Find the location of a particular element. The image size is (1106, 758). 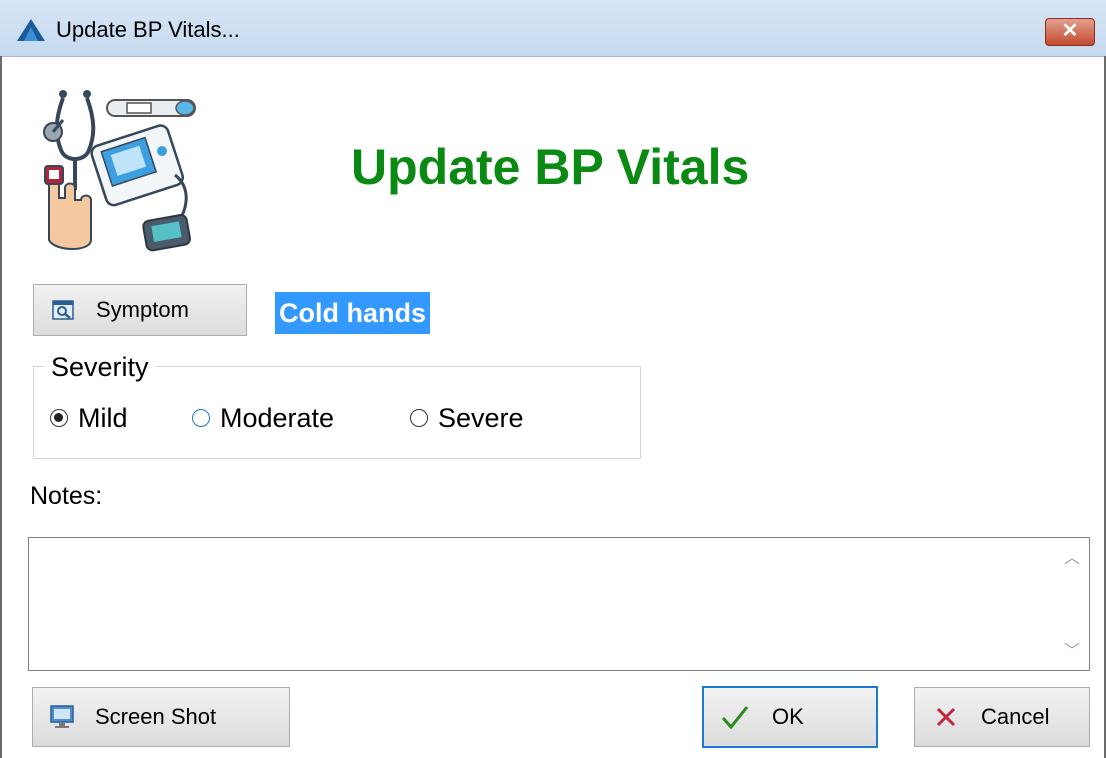

scroll-up-icon: ︿ is located at coordinates (1072, 559).